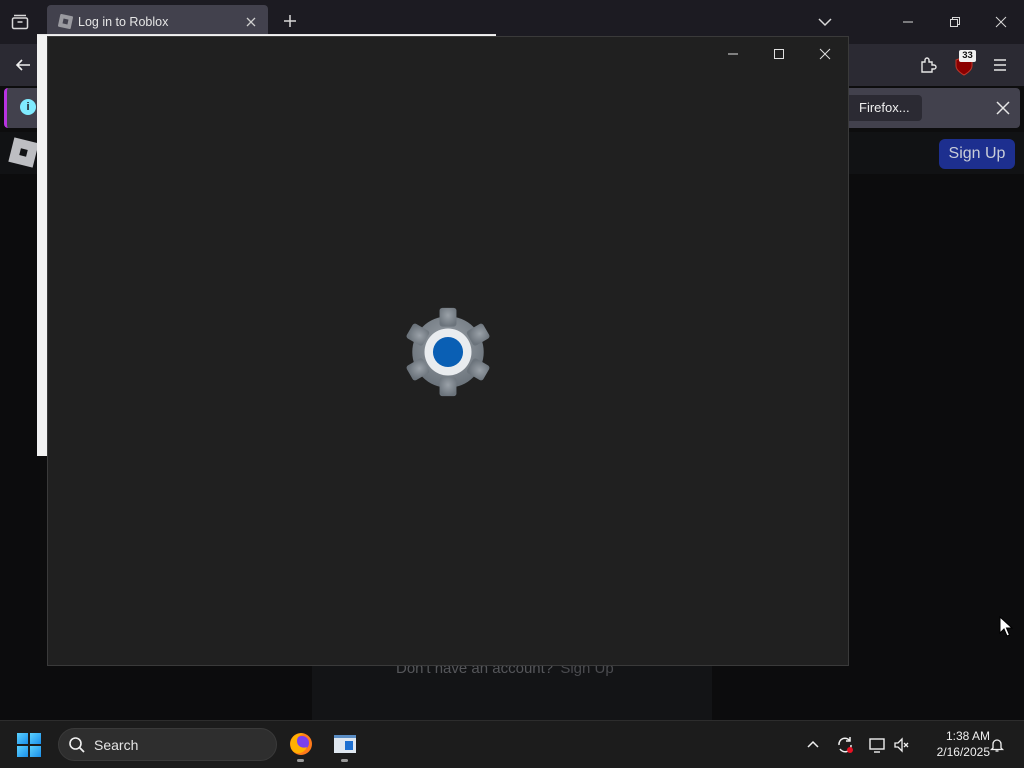 This screenshot has height=768, width=1024. I want to click on list-all-tabs-button, so click(825, 22).